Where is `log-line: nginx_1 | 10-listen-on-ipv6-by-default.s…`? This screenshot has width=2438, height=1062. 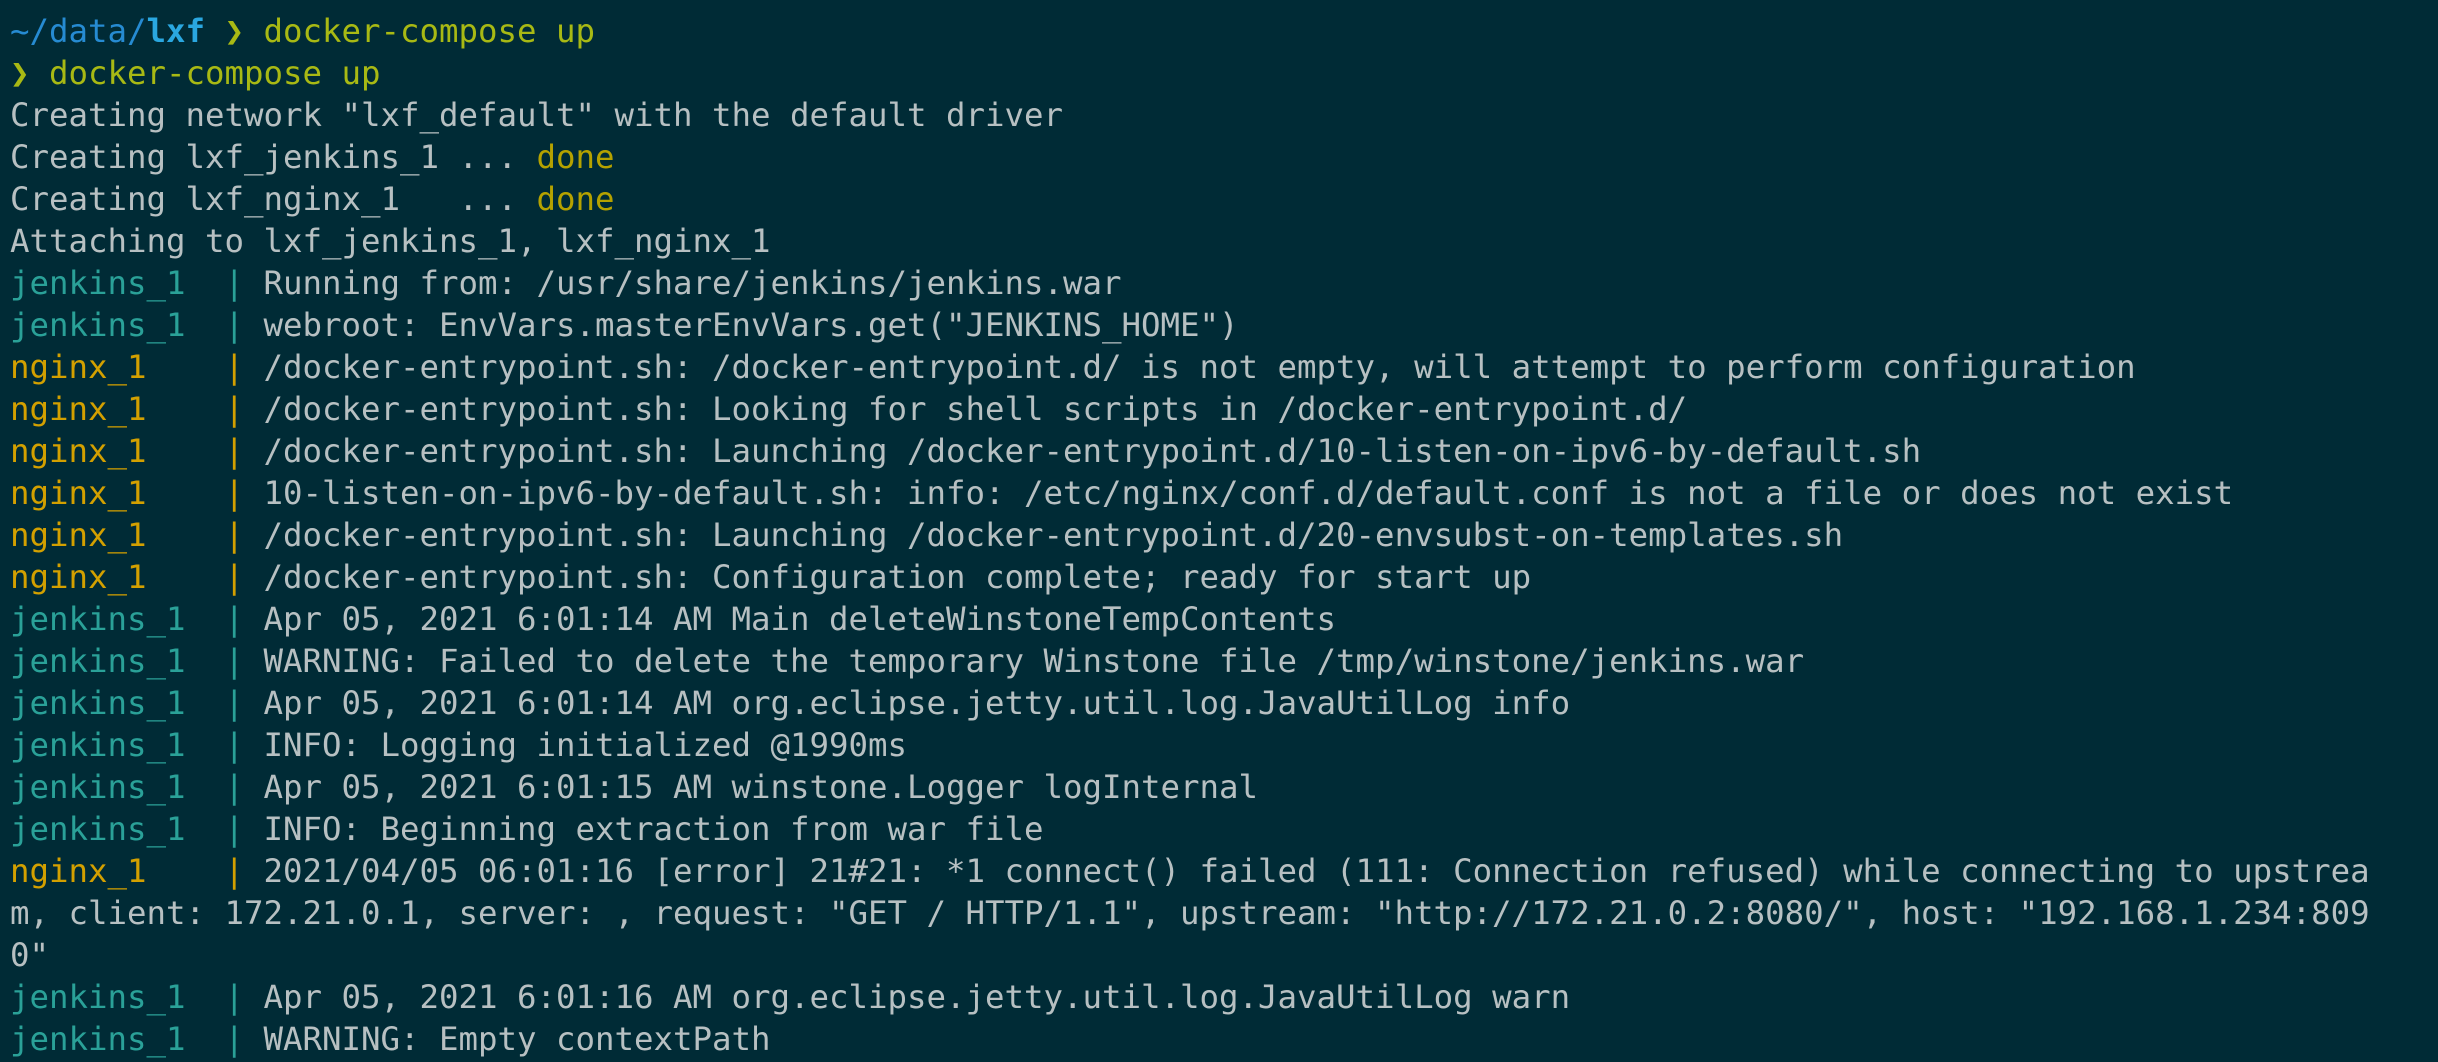 log-line: nginx_1 | 10-listen-on-ipv6-by-default.s… is located at coordinates (1224, 493).